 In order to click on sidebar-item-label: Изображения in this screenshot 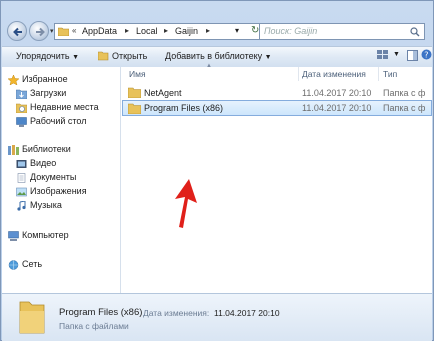, I will do `click(58, 191)`.